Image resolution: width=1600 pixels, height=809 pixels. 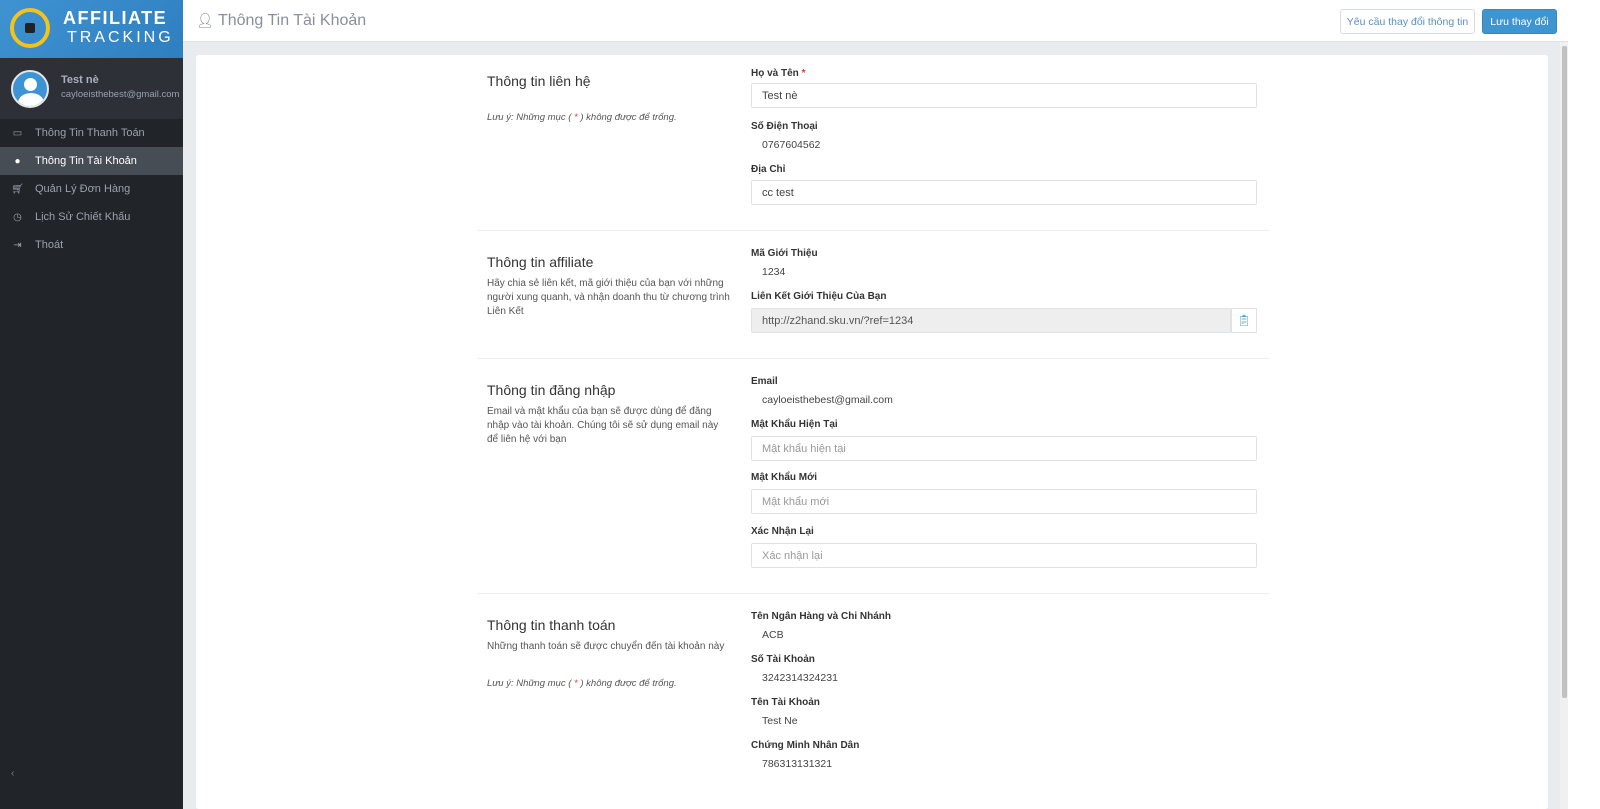 I want to click on name-label: Họ và Tên *, so click(x=778, y=73).